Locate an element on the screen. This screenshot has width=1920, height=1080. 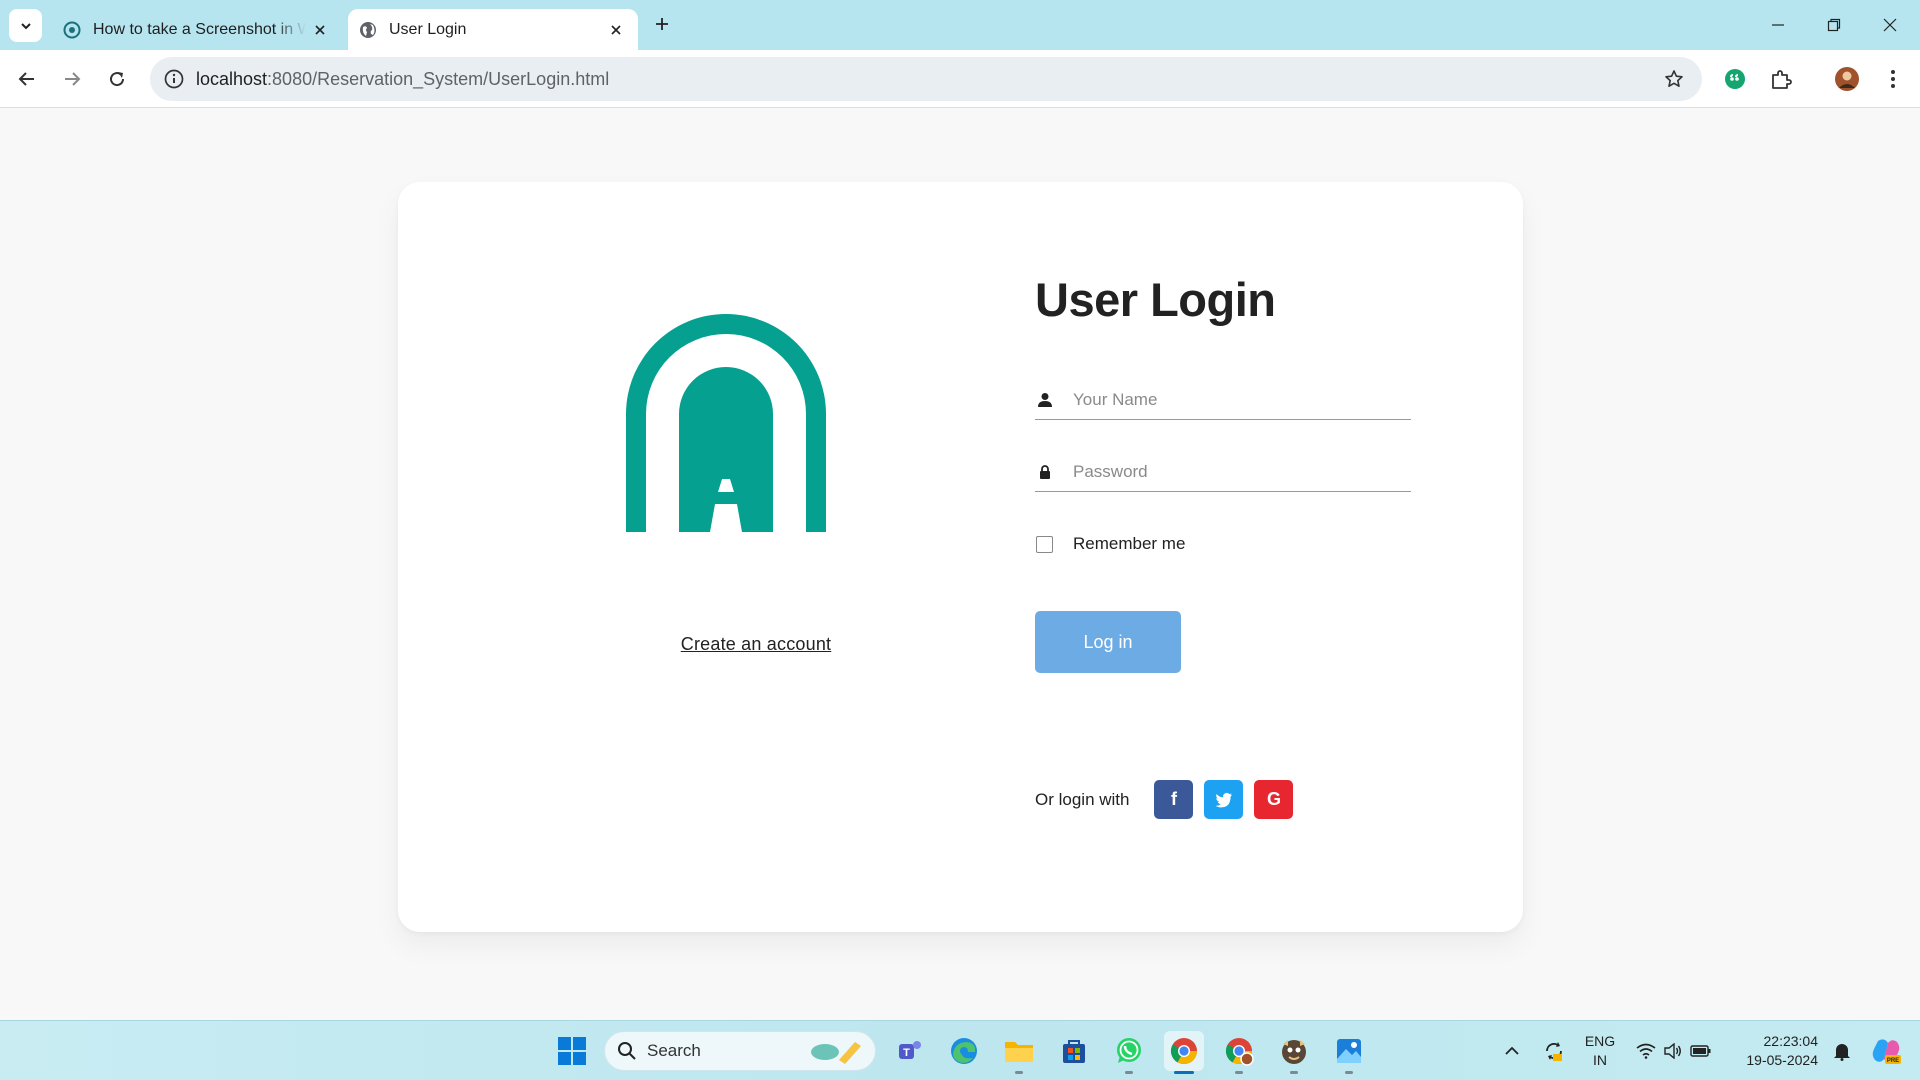
mascot-app-icon is located at coordinates (1294, 1052).